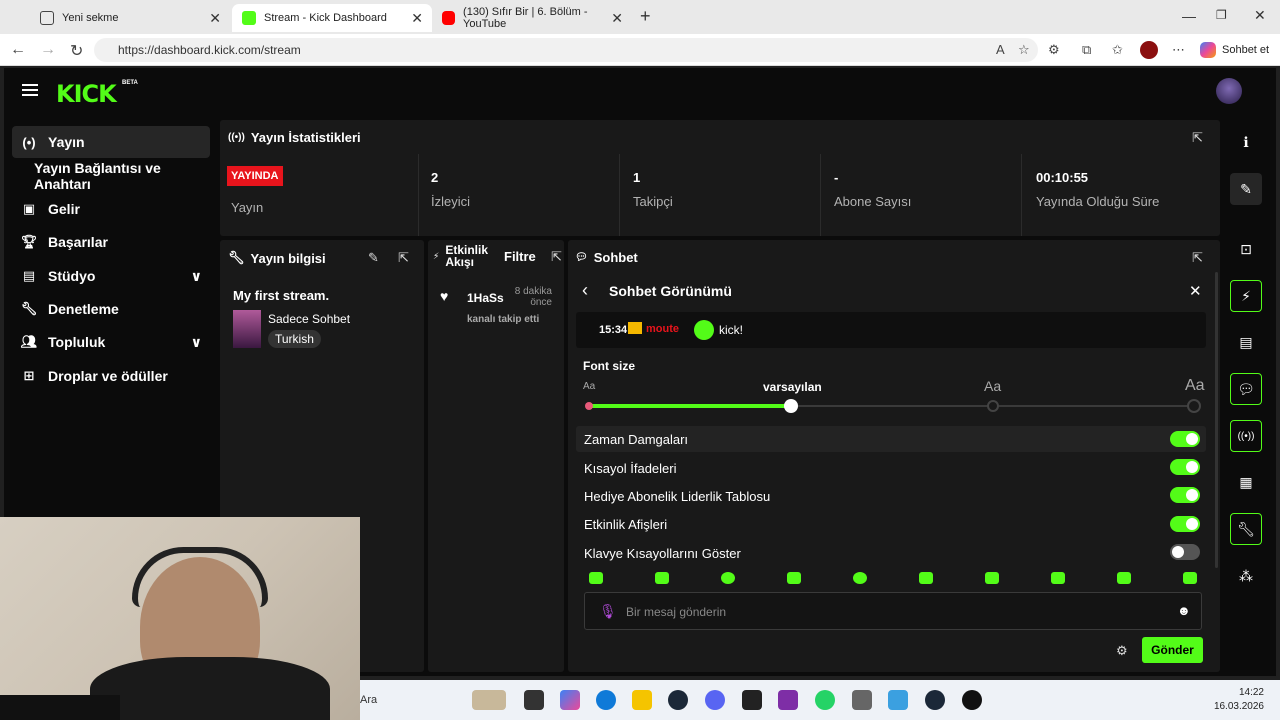 Image resolution: width=1280 pixels, height=720 pixels. I want to click on share-icon: ⁂, so click(1246, 576).